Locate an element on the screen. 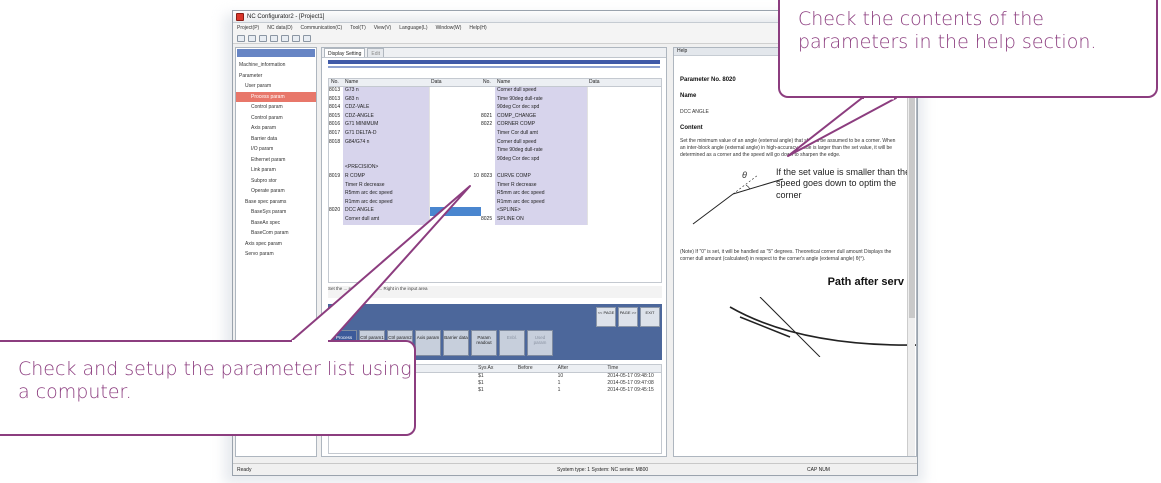 The image size is (1161, 483). table-row: 8017 G71 DELTA-D Timer Cor dull amt is located at coordinates (495, 134).